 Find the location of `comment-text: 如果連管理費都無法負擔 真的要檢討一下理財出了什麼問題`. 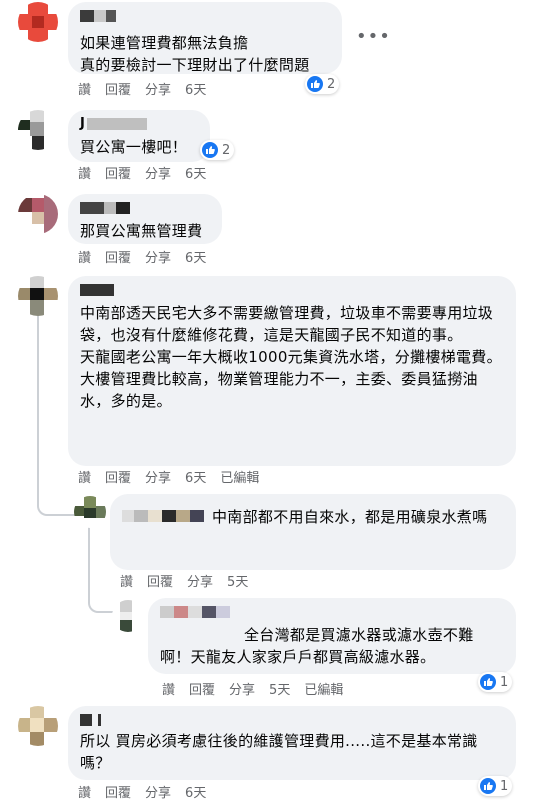

comment-text: 如果連管理費都無法負擔 真的要檢討一下理財出了什麼問題 is located at coordinates (195, 54).